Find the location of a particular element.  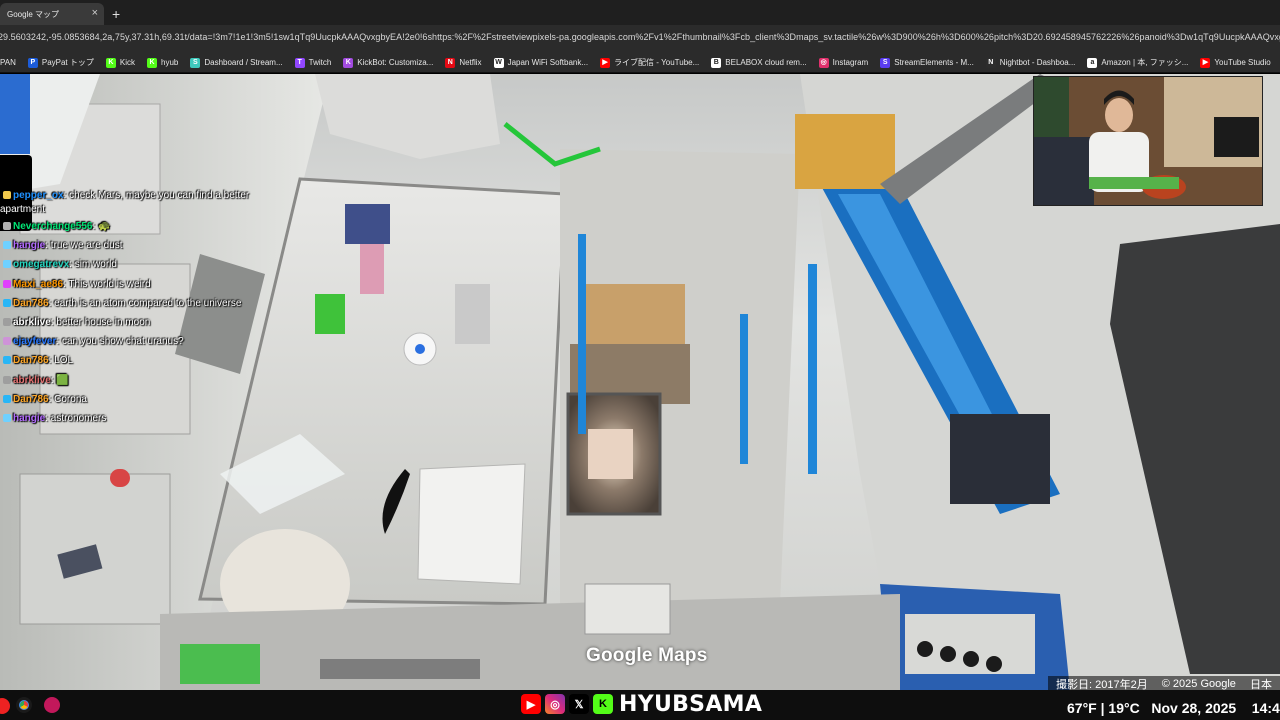

bookmark-item: T Twitch is located at coordinates (313, 62).